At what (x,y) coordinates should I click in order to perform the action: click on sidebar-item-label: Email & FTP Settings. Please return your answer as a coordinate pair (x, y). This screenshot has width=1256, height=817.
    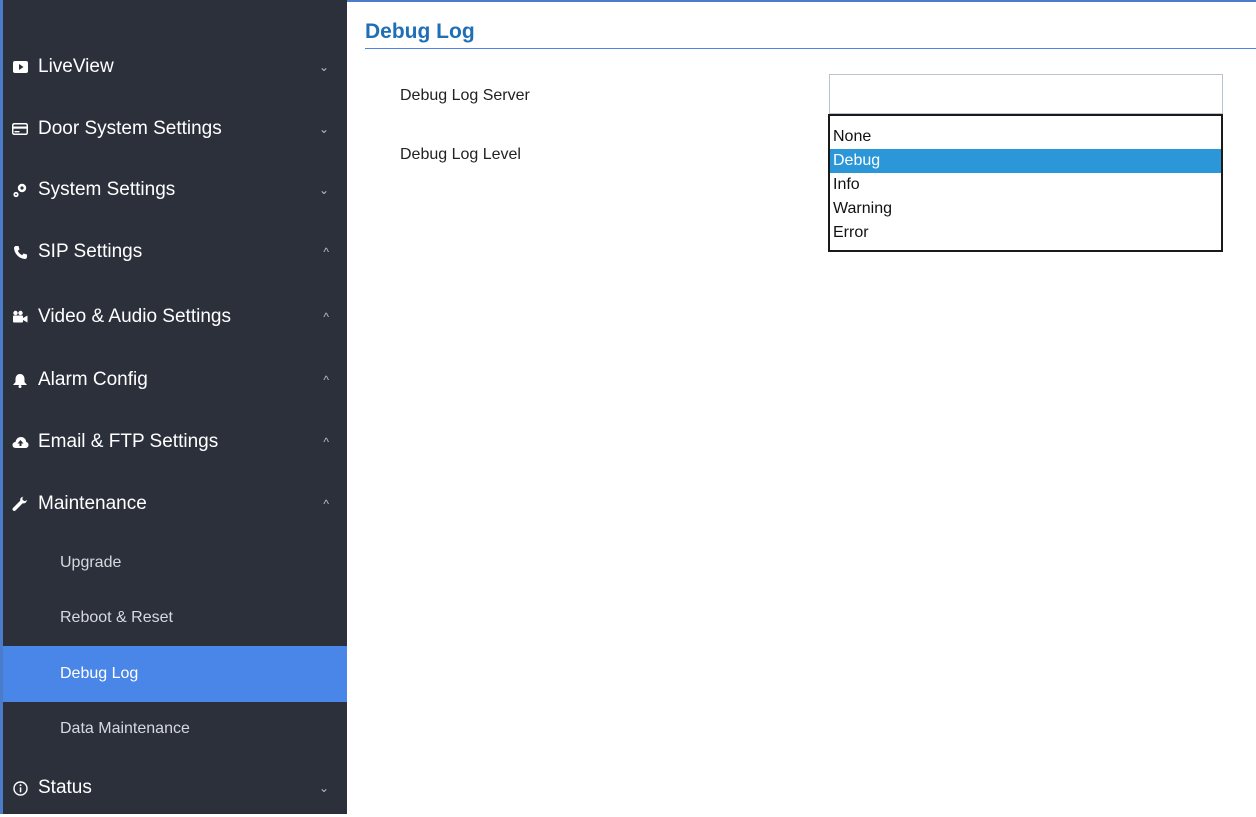
    Looking at the image, I should click on (128, 441).